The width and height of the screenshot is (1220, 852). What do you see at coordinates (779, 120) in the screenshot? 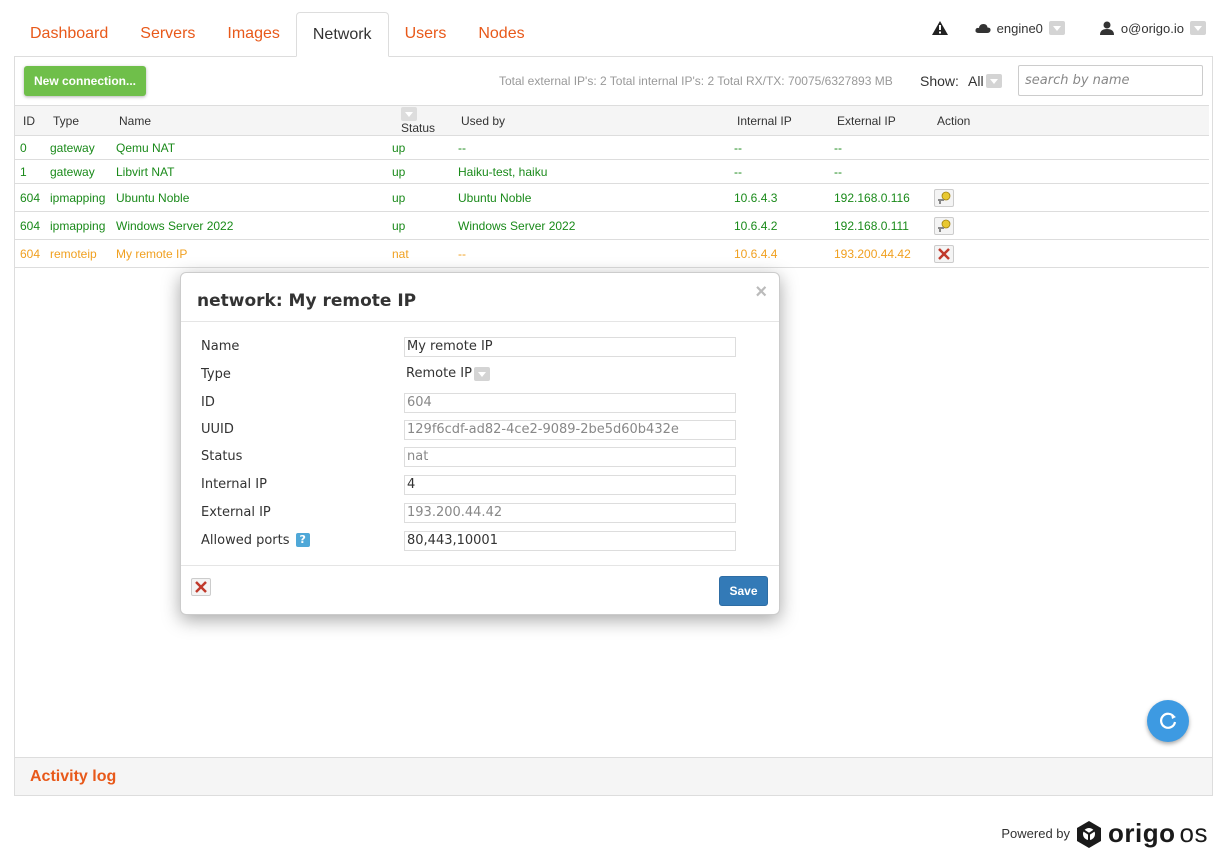
I see `col-internal-ip: Internal IP` at bounding box center [779, 120].